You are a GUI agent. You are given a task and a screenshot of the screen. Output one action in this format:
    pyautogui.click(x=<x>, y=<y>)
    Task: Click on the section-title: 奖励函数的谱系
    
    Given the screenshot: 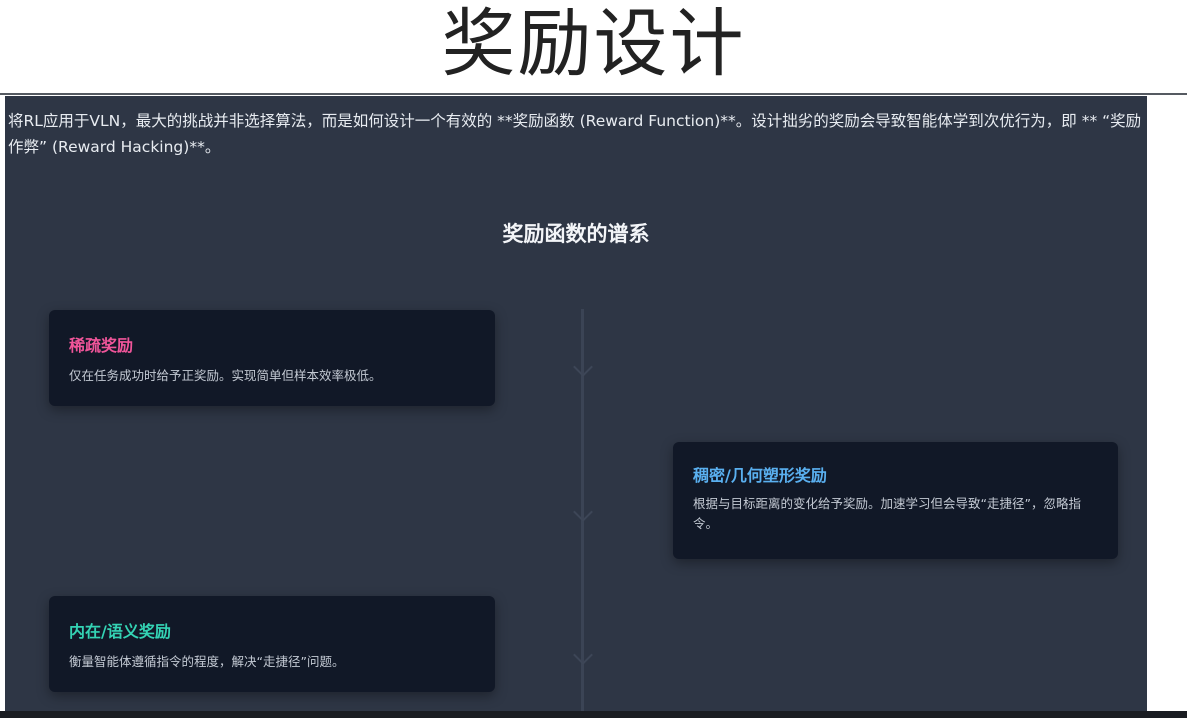 What is the action you would take?
    pyautogui.click(x=576, y=234)
    